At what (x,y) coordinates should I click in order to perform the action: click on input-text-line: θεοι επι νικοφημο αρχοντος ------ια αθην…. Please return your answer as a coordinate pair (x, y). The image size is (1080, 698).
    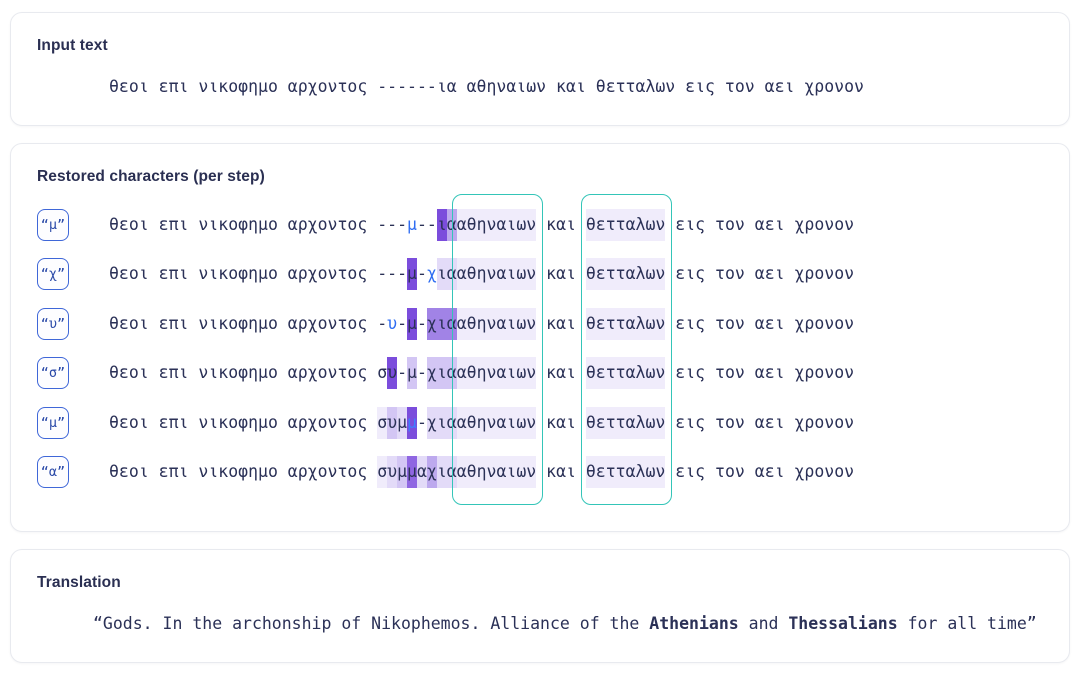
    Looking at the image, I should click on (540, 87).